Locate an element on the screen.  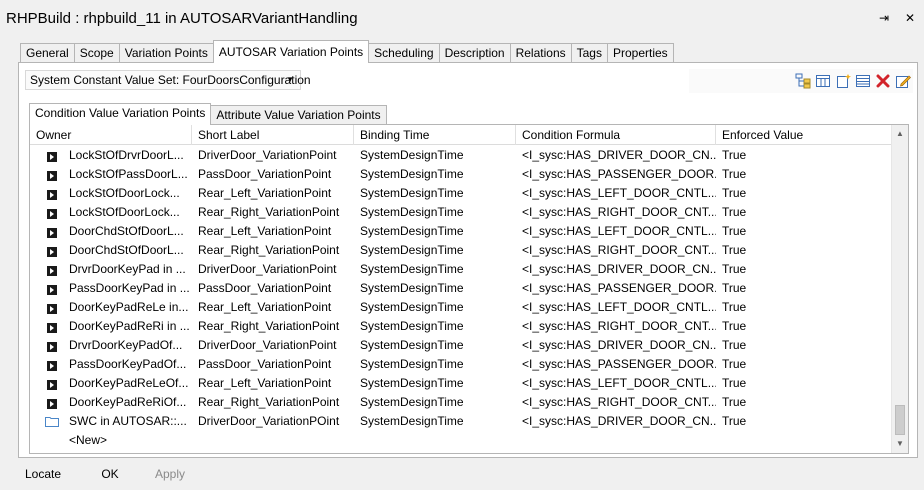
columns-icon is located at coordinates (823, 81).